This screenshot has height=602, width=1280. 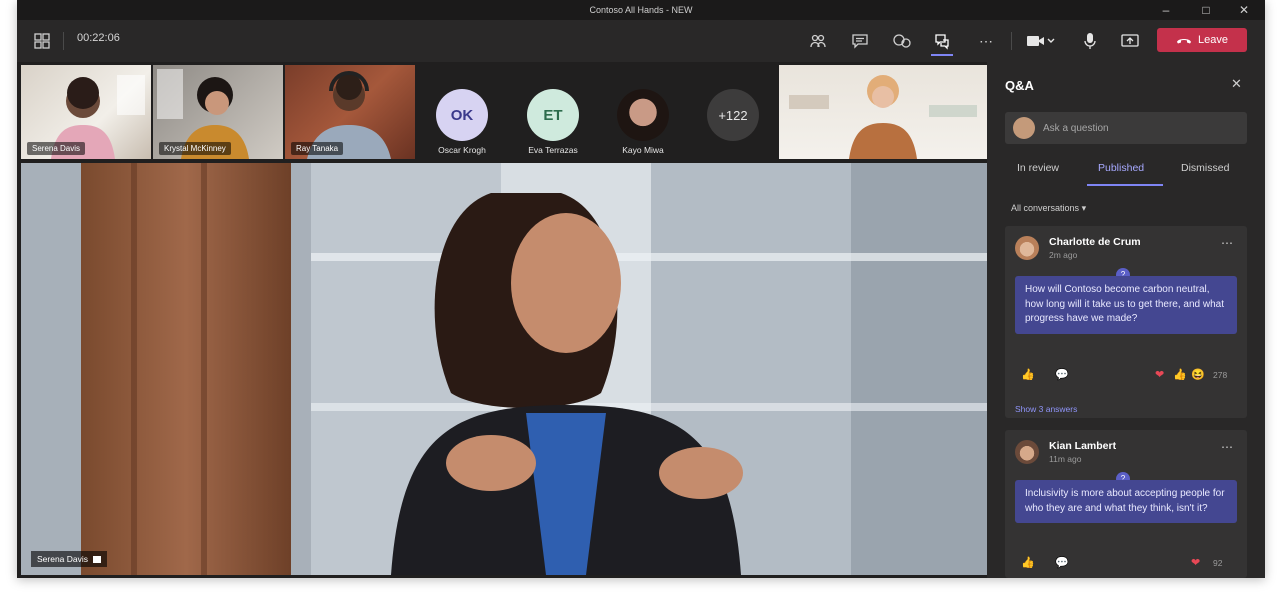 What do you see at coordinates (733, 115) in the screenshot?
I see `overflow-count: +122` at bounding box center [733, 115].